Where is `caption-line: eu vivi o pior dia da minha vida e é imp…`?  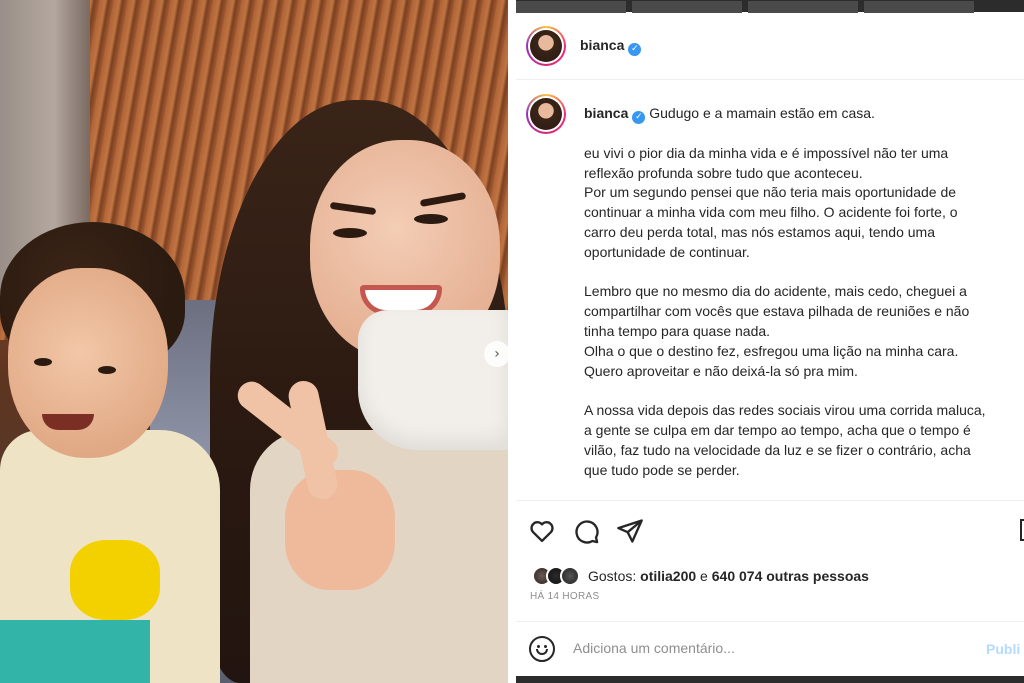
caption-line: eu vivi o pior dia da minha vida e é imp… is located at coordinates (766, 152).